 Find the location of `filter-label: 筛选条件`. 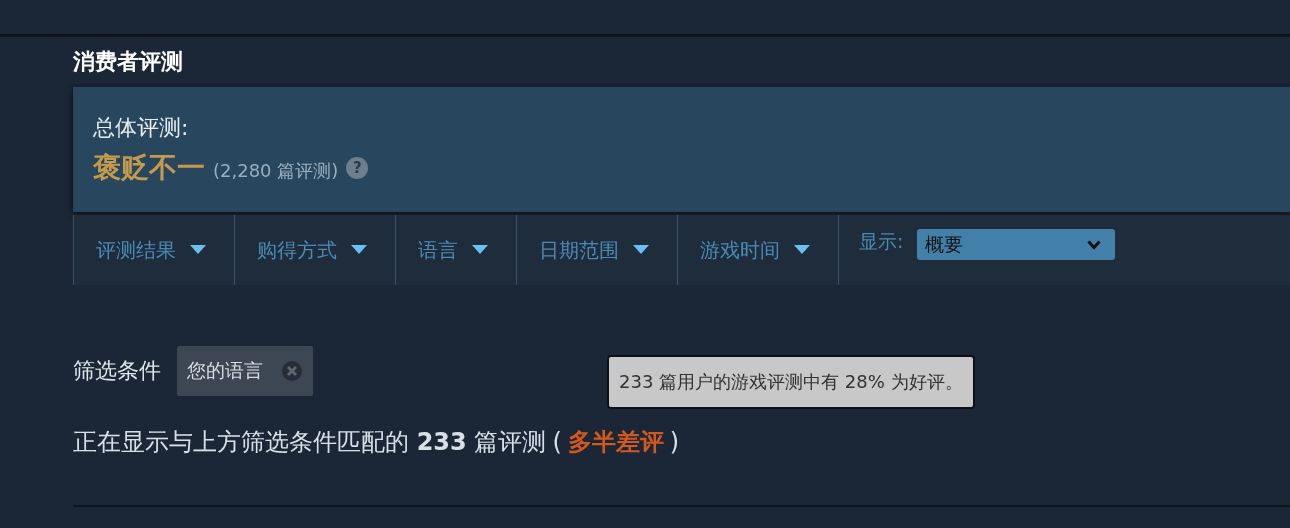

filter-label: 筛选条件 is located at coordinates (117, 371).